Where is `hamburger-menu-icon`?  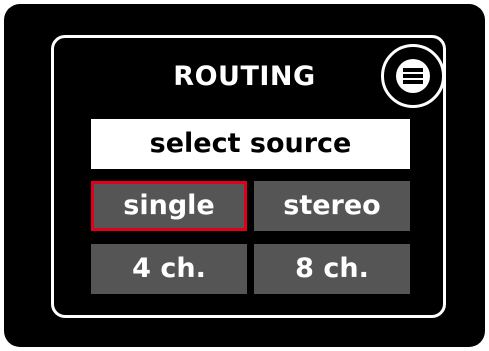
hamburger-menu-icon is located at coordinates (413, 76).